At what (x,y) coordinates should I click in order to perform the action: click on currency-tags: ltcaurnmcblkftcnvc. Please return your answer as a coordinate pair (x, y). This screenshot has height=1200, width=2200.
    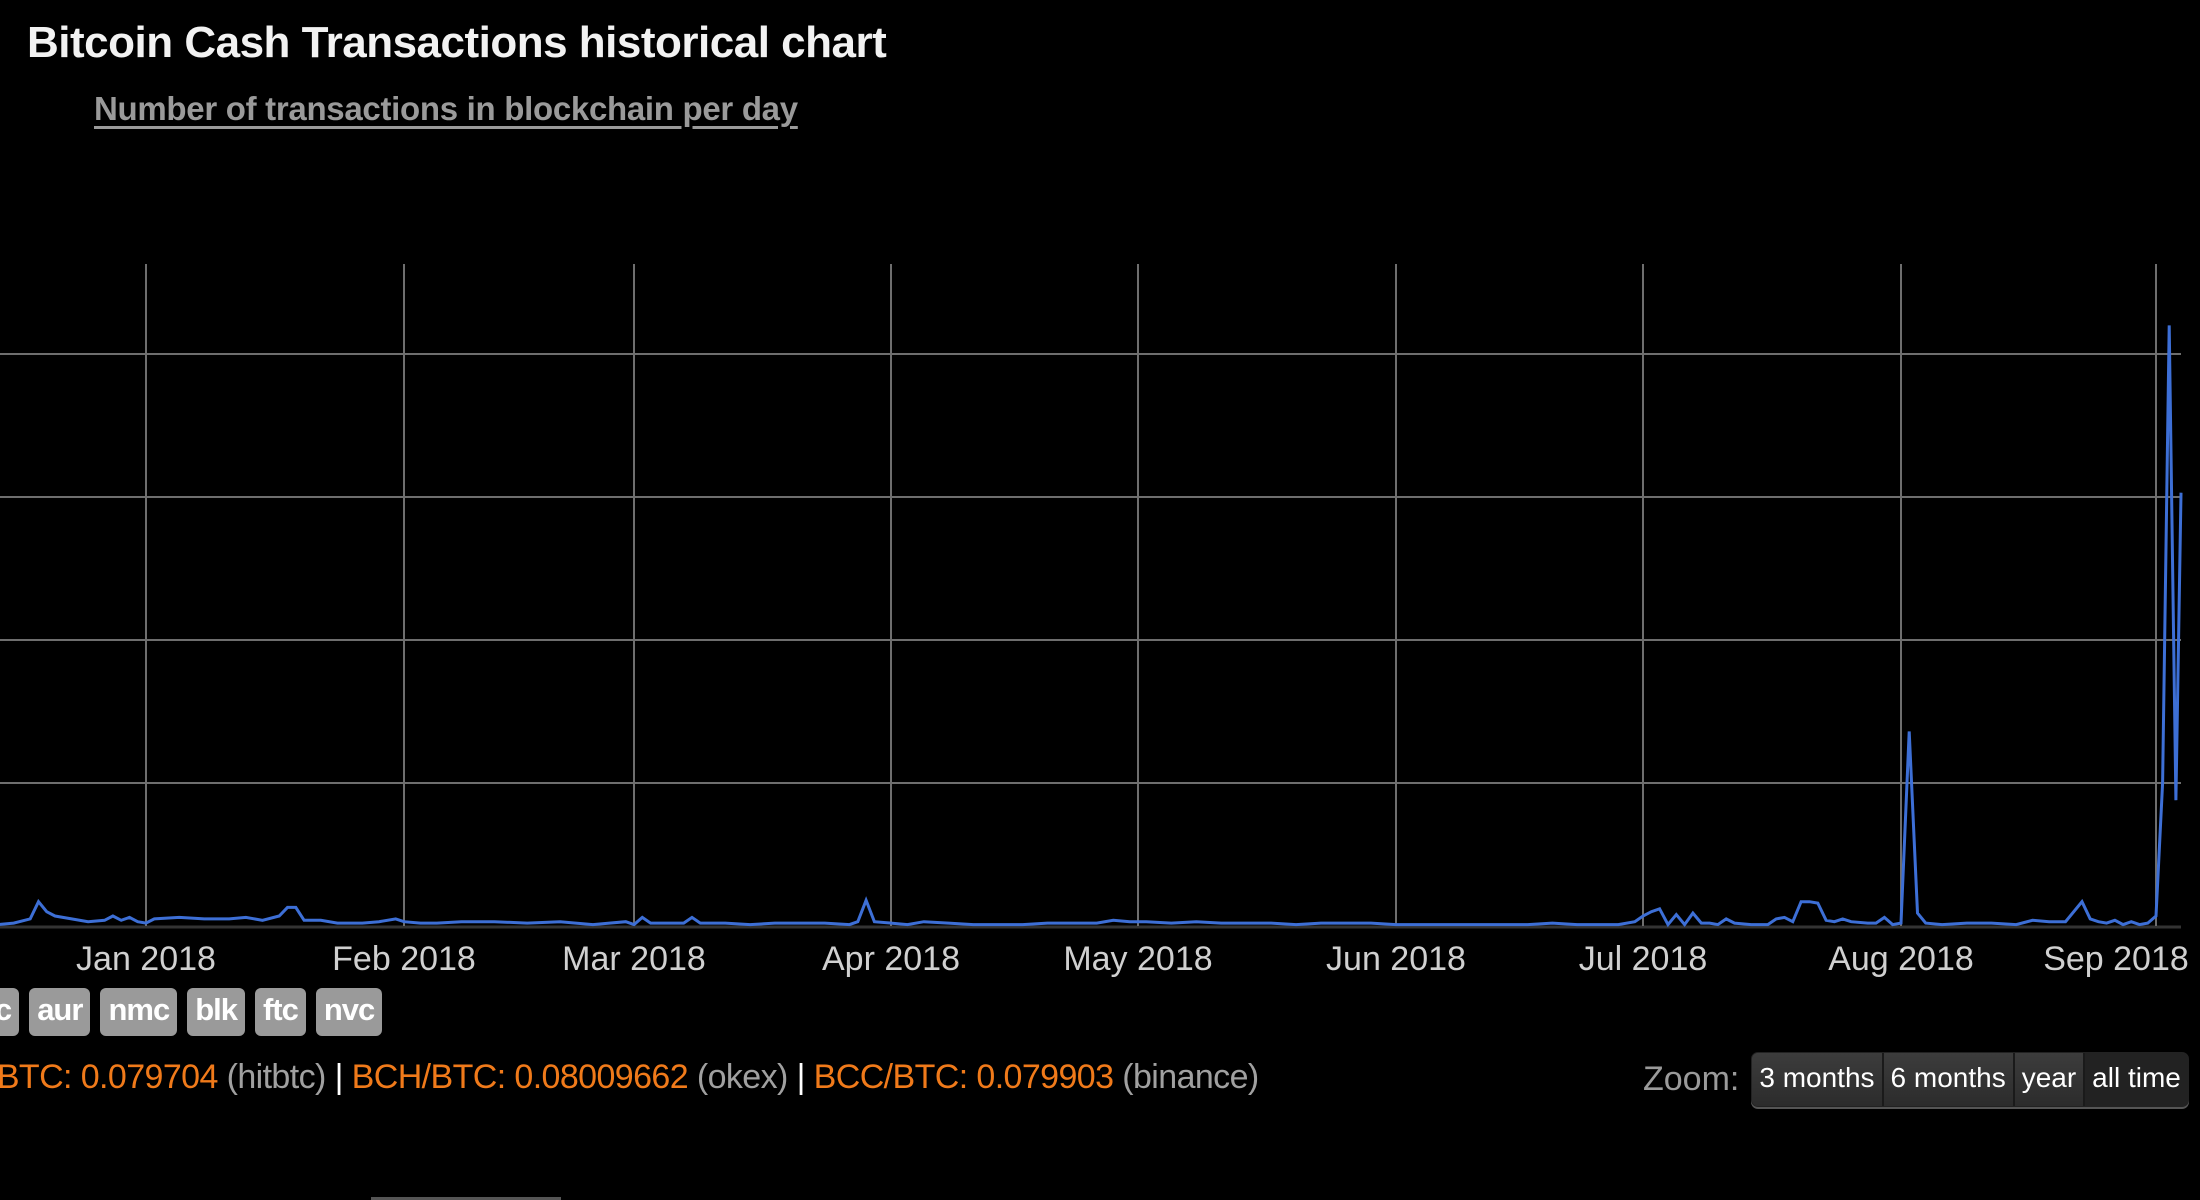
    Looking at the image, I should click on (191, 1012).